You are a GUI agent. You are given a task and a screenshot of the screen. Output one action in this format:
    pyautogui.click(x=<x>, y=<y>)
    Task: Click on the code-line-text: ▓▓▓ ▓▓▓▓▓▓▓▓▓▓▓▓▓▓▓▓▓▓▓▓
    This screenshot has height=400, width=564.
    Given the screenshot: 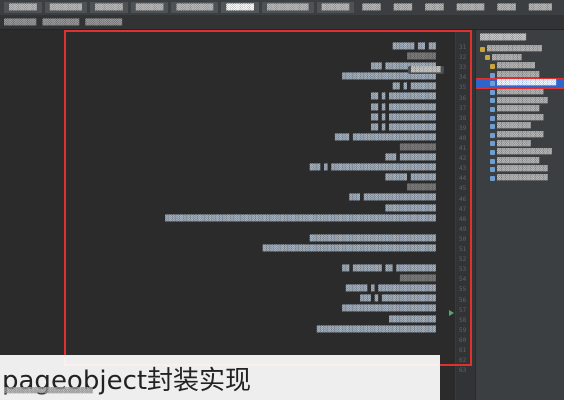 What is the action you would take?
    pyautogui.click(x=392, y=198)
    